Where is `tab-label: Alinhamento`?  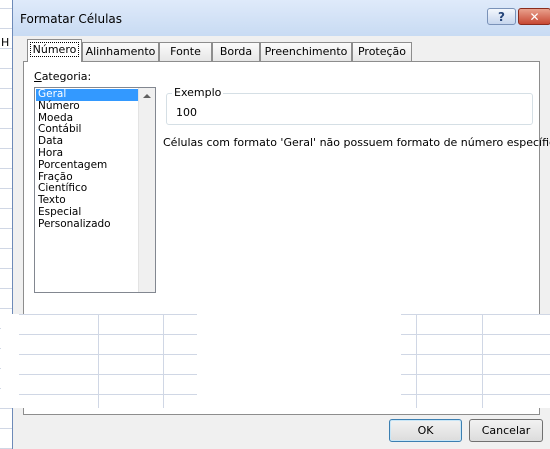 tab-label: Alinhamento is located at coordinates (120, 51).